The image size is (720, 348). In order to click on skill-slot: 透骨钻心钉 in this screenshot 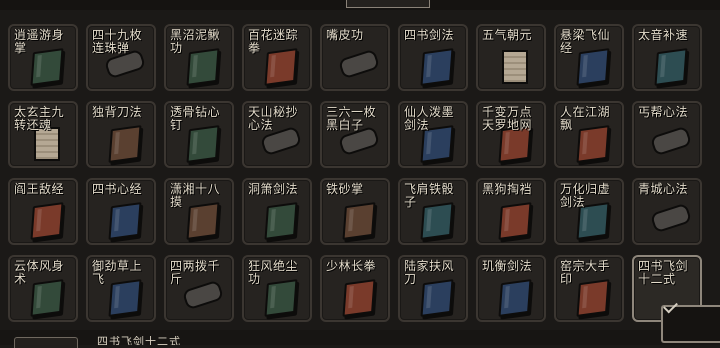, I will do `click(199, 134)`.